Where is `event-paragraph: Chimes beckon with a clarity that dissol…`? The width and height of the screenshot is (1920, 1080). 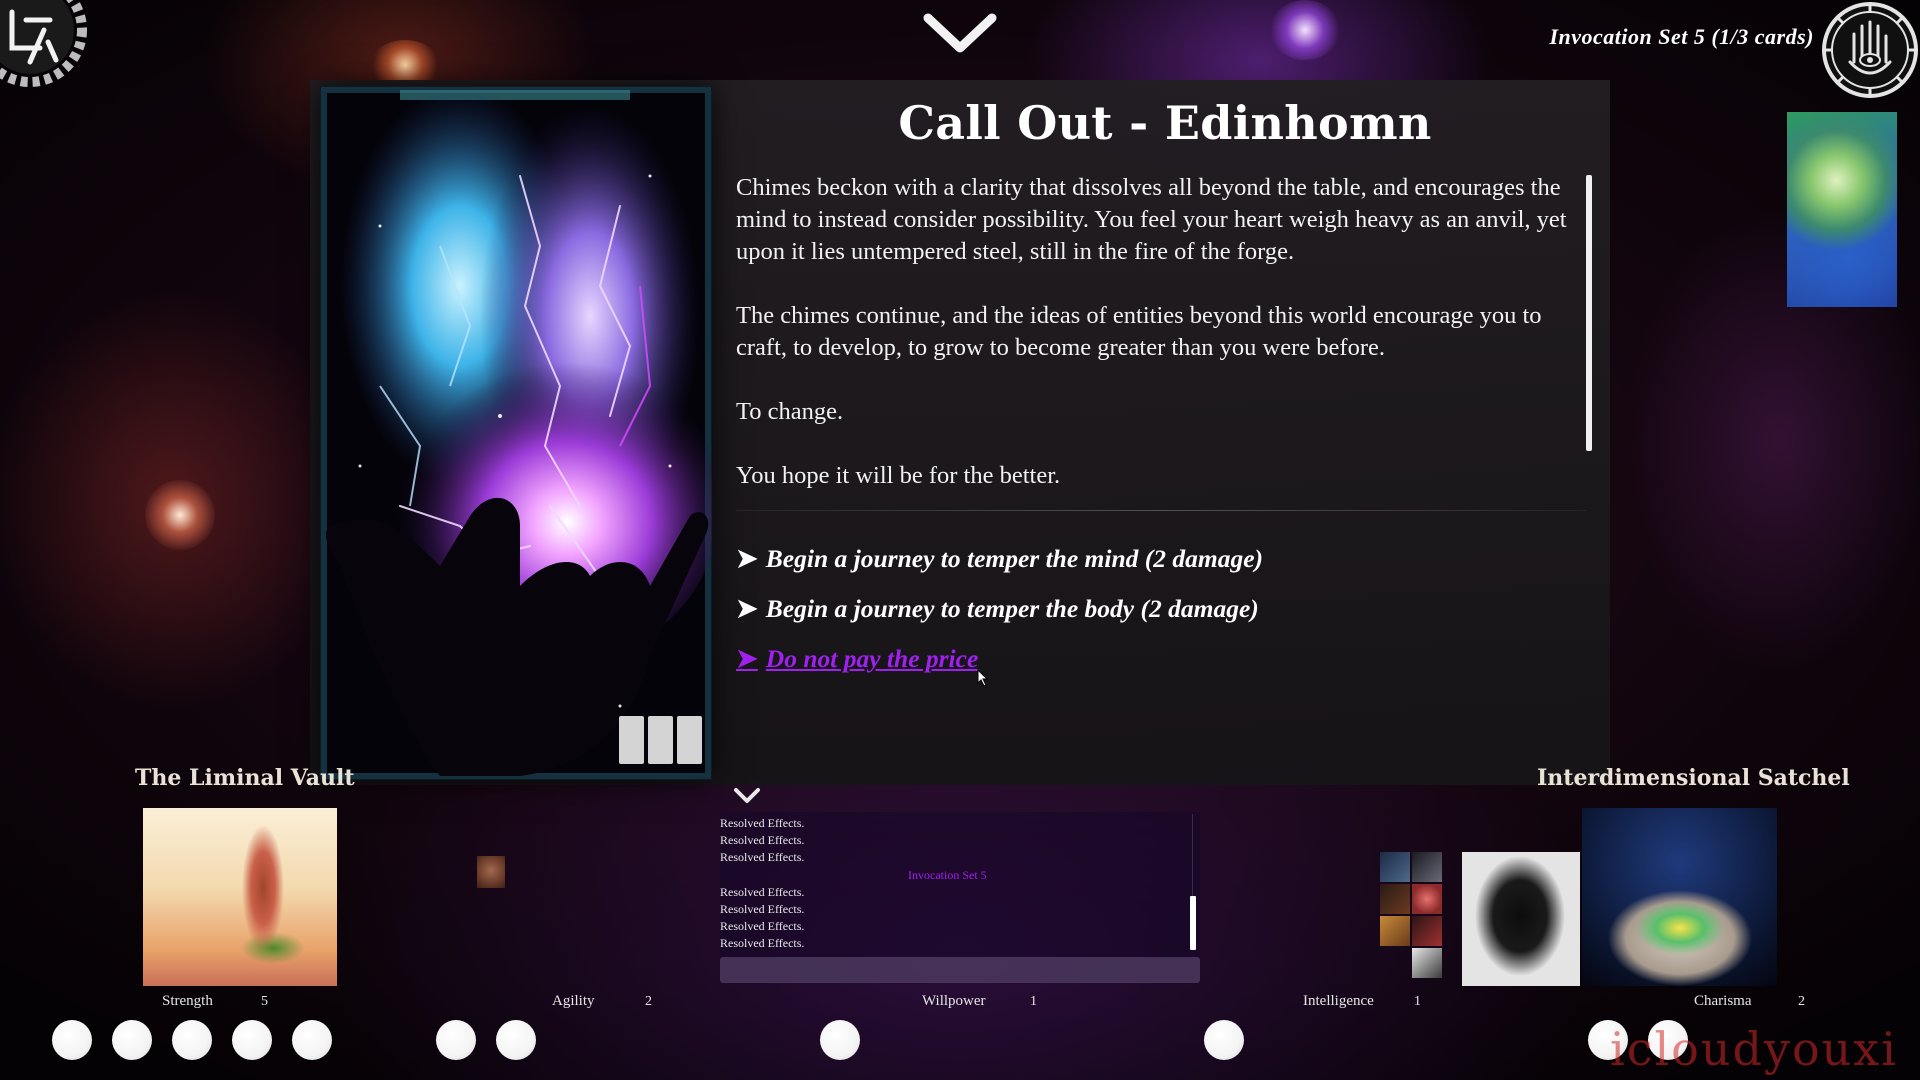 event-paragraph: Chimes beckon with a clarity that dissol… is located at coordinates (1151, 219).